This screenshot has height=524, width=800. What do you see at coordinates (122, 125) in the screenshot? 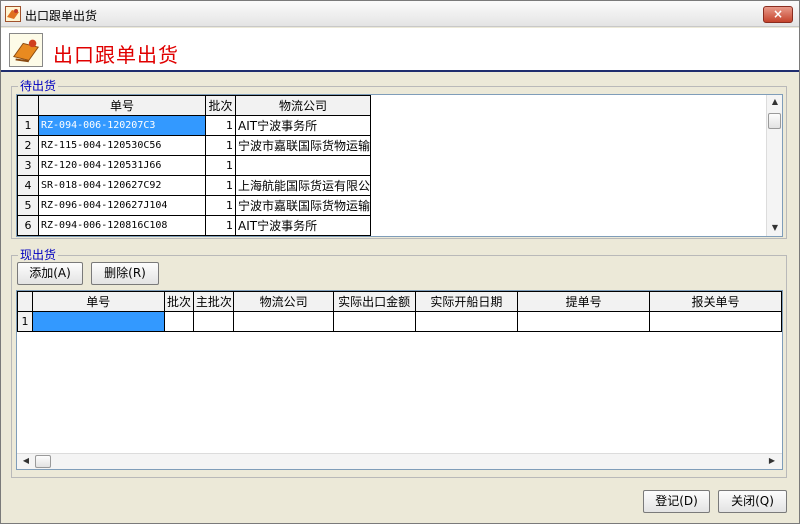
I see `pending-cell-order-no: RZ-094-006-120207C3` at bounding box center [122, 125].